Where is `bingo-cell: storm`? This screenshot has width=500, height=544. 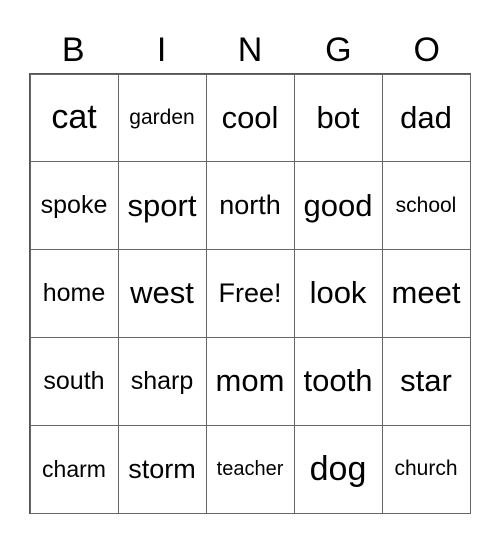
bingo-cell: storm is located at coordinates (162, 469).